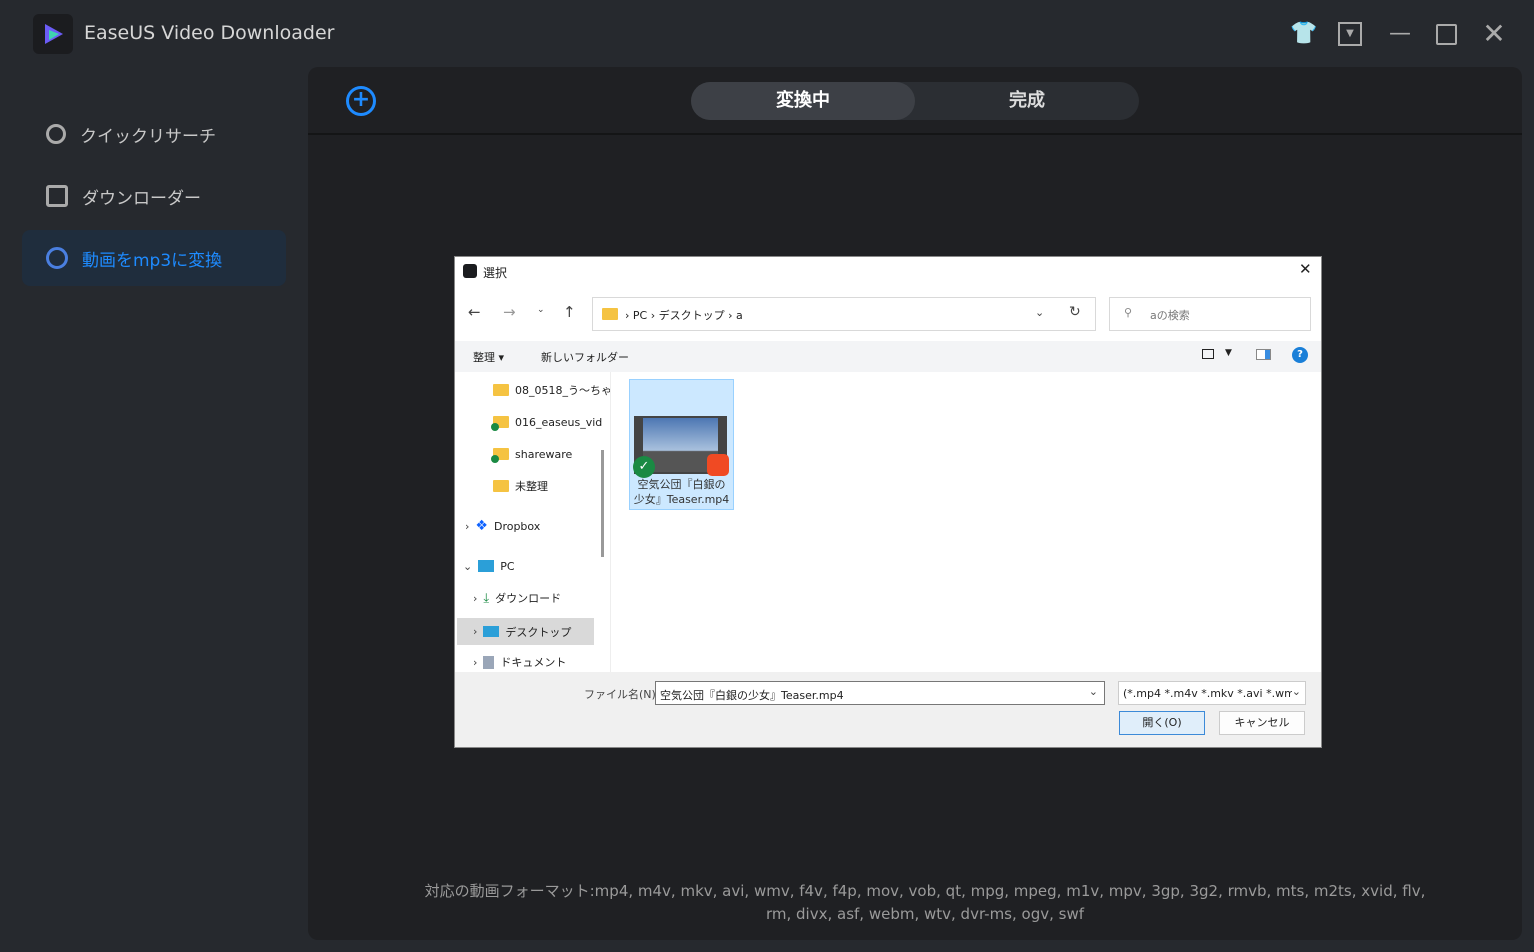  I want to click on sidebar-item-quick-search: クイックリサーチ, so click(154, 134).